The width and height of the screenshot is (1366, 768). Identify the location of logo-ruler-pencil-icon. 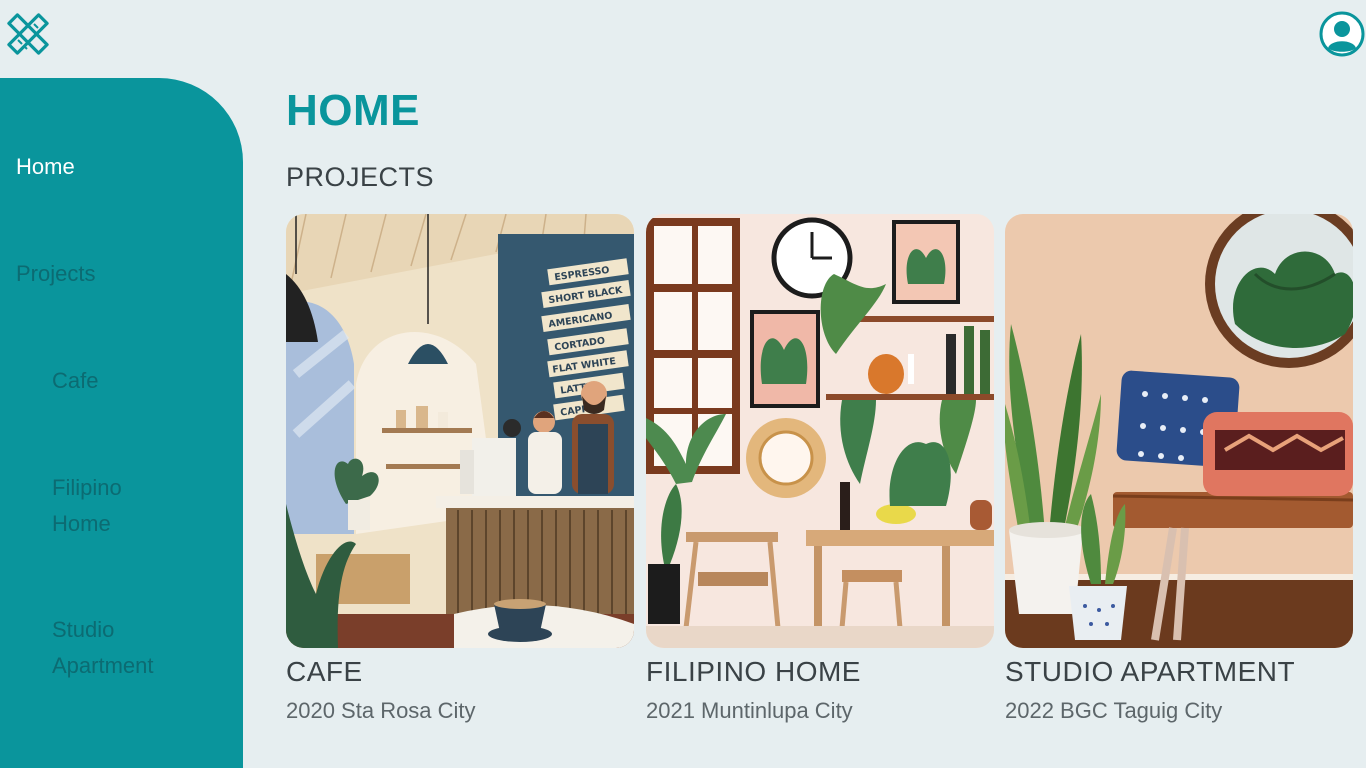
(28, 34).